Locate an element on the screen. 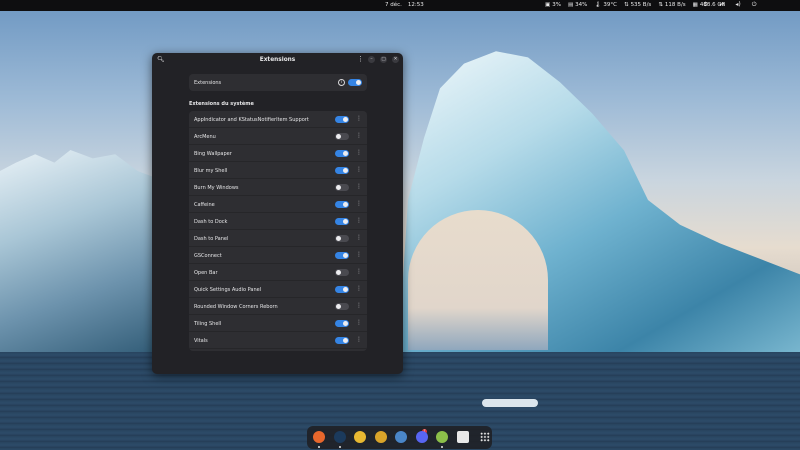  extension-name: Blur my Shell is located at coordinates (211, 171).